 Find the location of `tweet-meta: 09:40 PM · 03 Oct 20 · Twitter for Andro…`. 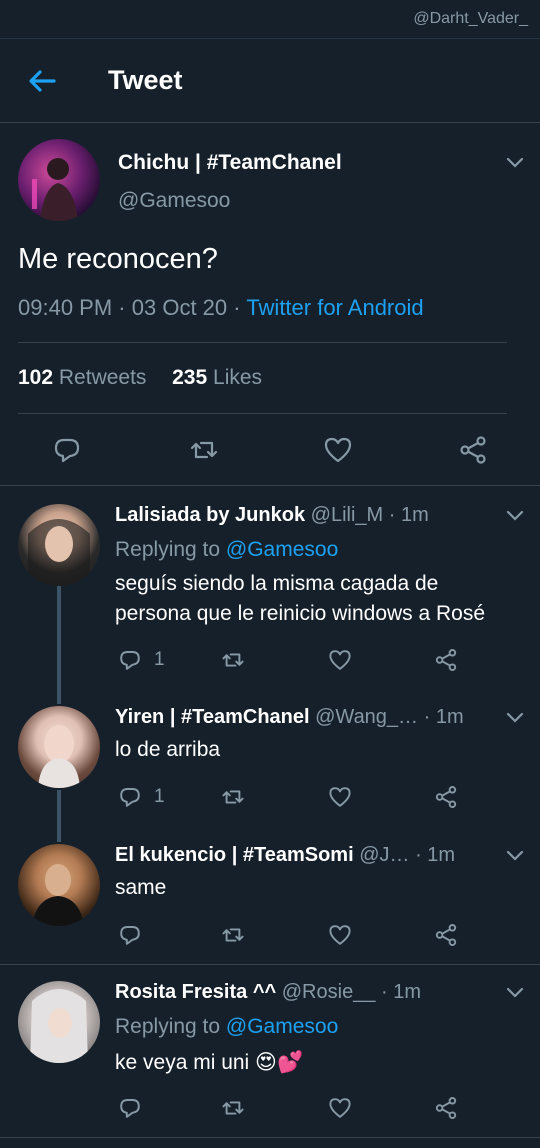

tweet-meta: 09:40 PM · 03 Oct 20 · Twitter for Andro… is located at coordinates (221, 308).